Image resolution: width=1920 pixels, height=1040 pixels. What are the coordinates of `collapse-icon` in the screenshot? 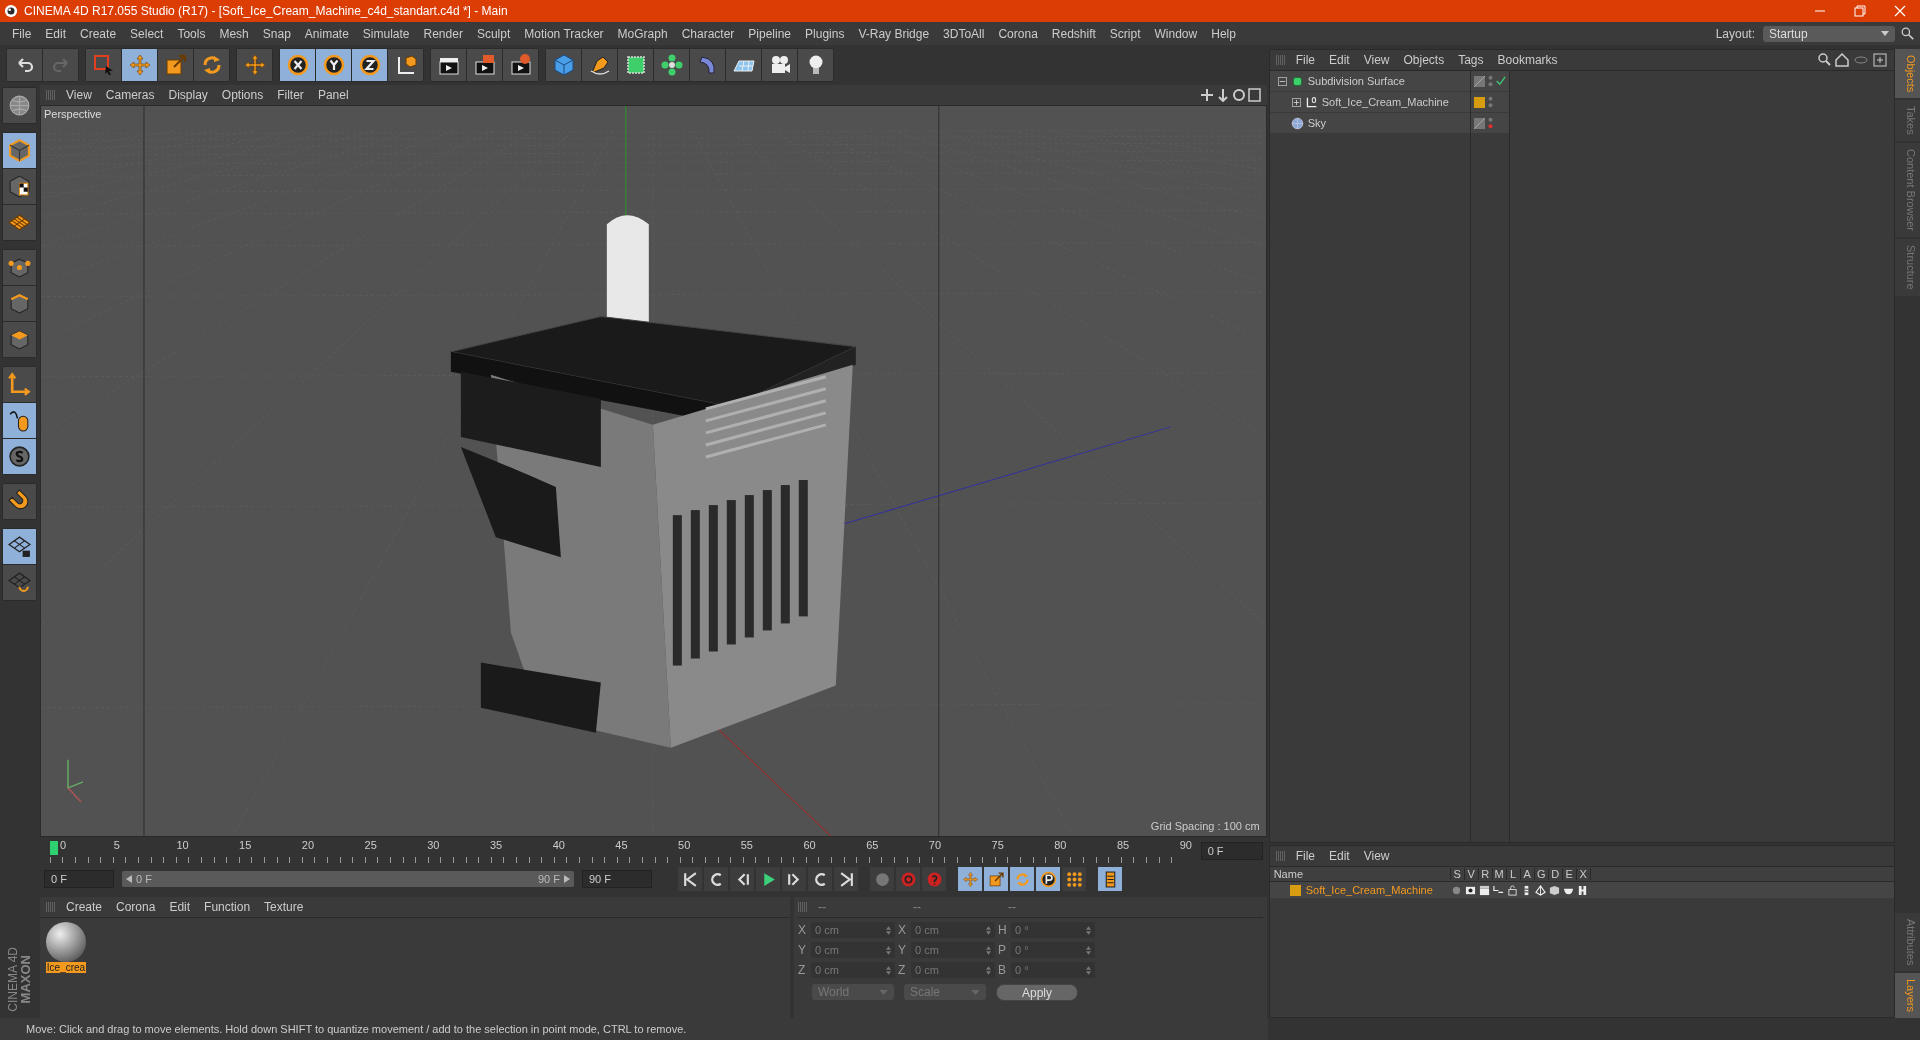 It's located at (1282, 81).